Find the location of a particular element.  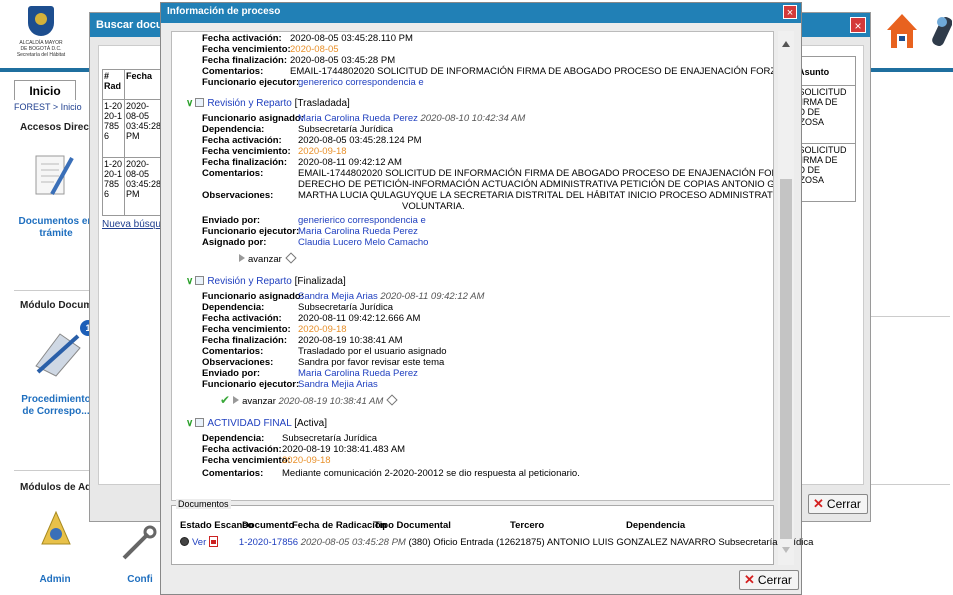

field-fecha-vencimiento: Fecha vencimiento: 2020-08-05 is located at coordinates (270, 49).